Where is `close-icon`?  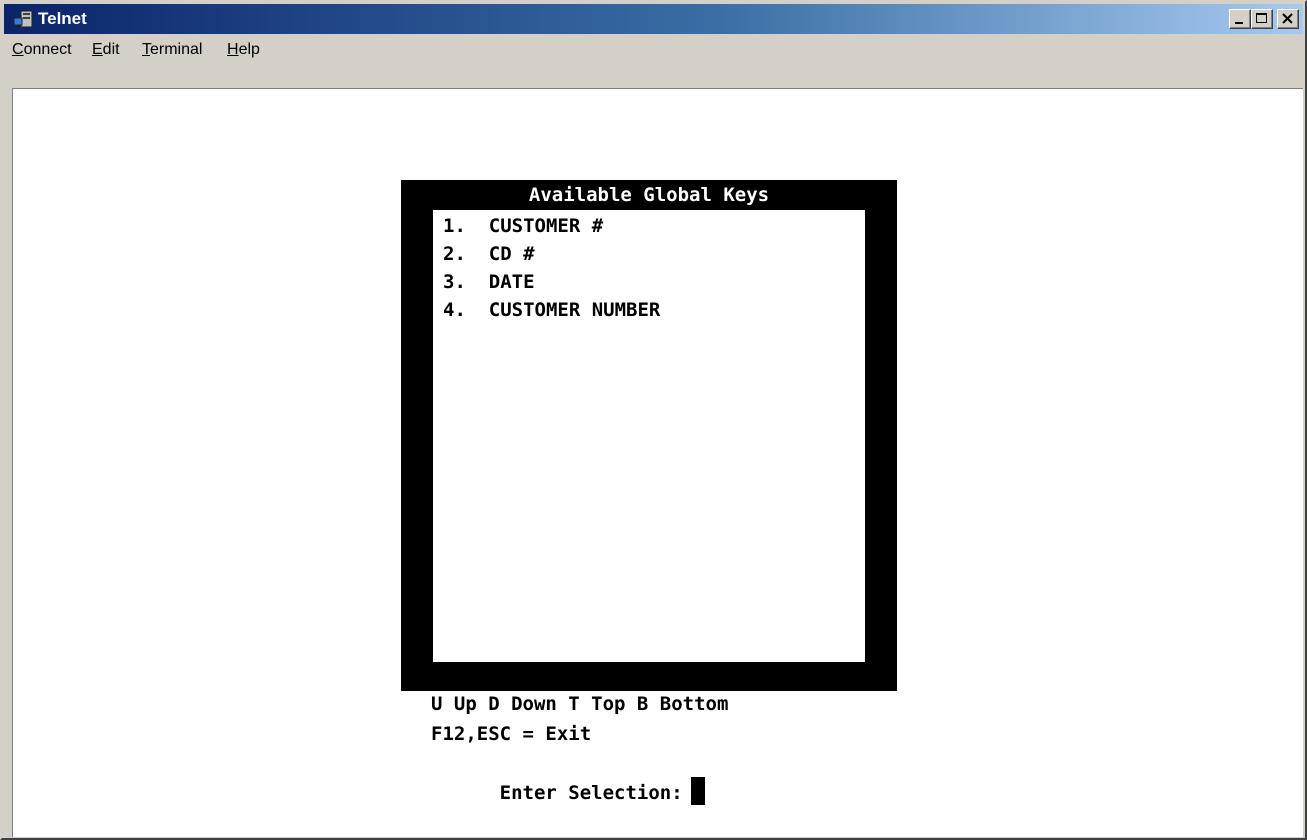
close-icon is located at coordinates (1287, 18).